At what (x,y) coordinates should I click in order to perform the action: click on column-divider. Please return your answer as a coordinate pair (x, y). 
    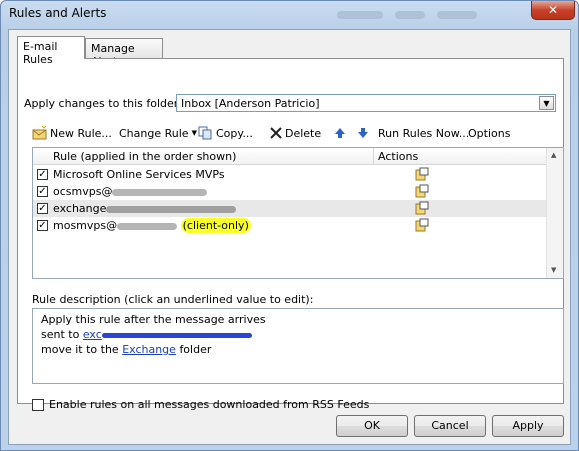
    Looking at the image, I should click on (373, 156).